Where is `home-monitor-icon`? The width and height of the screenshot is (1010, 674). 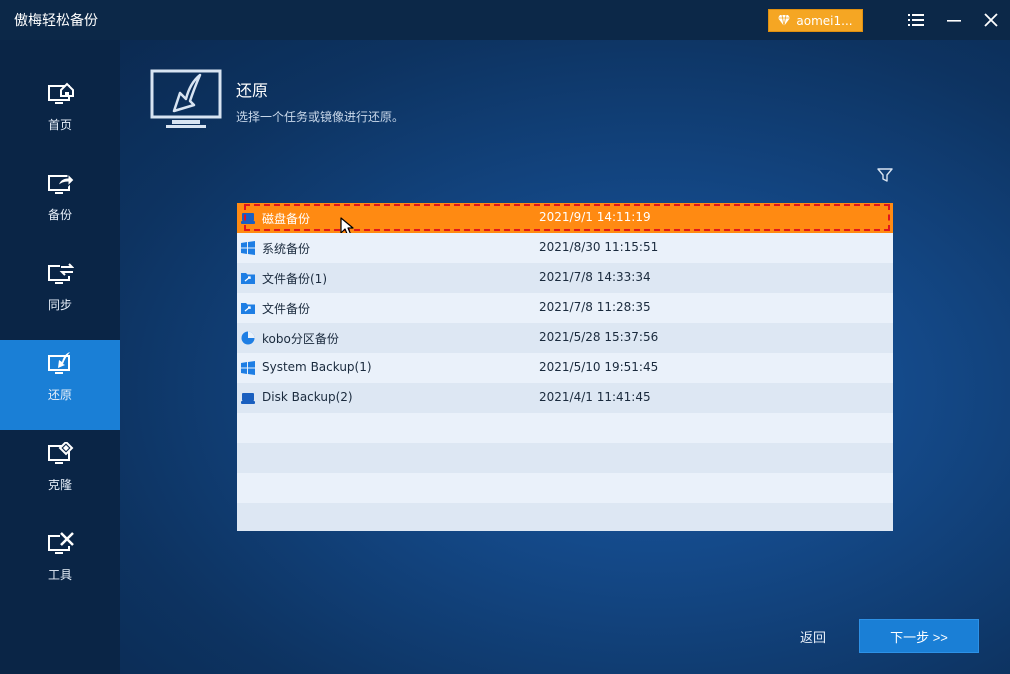 home-monitor-icon is located at coordinates (61, 93).